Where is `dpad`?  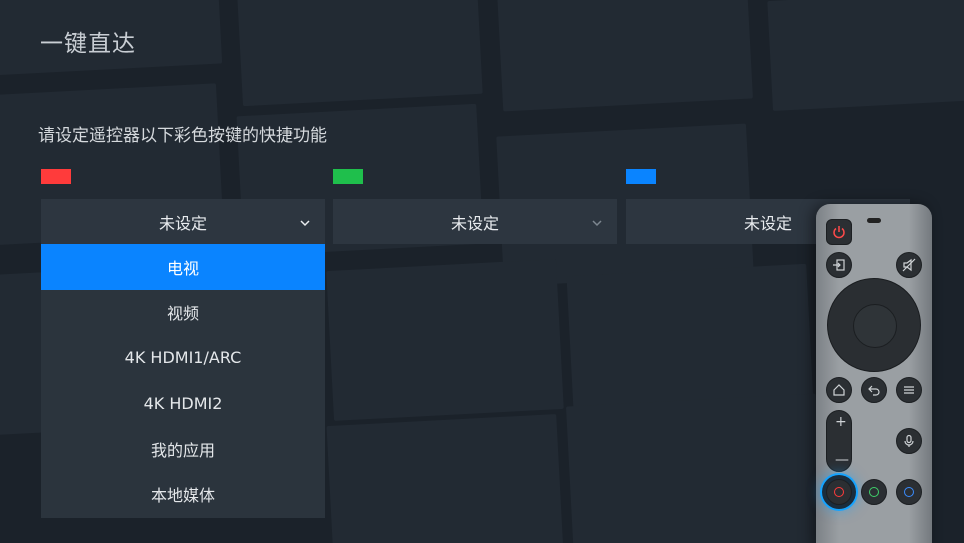 dpad is located at coordinates (874, 325).